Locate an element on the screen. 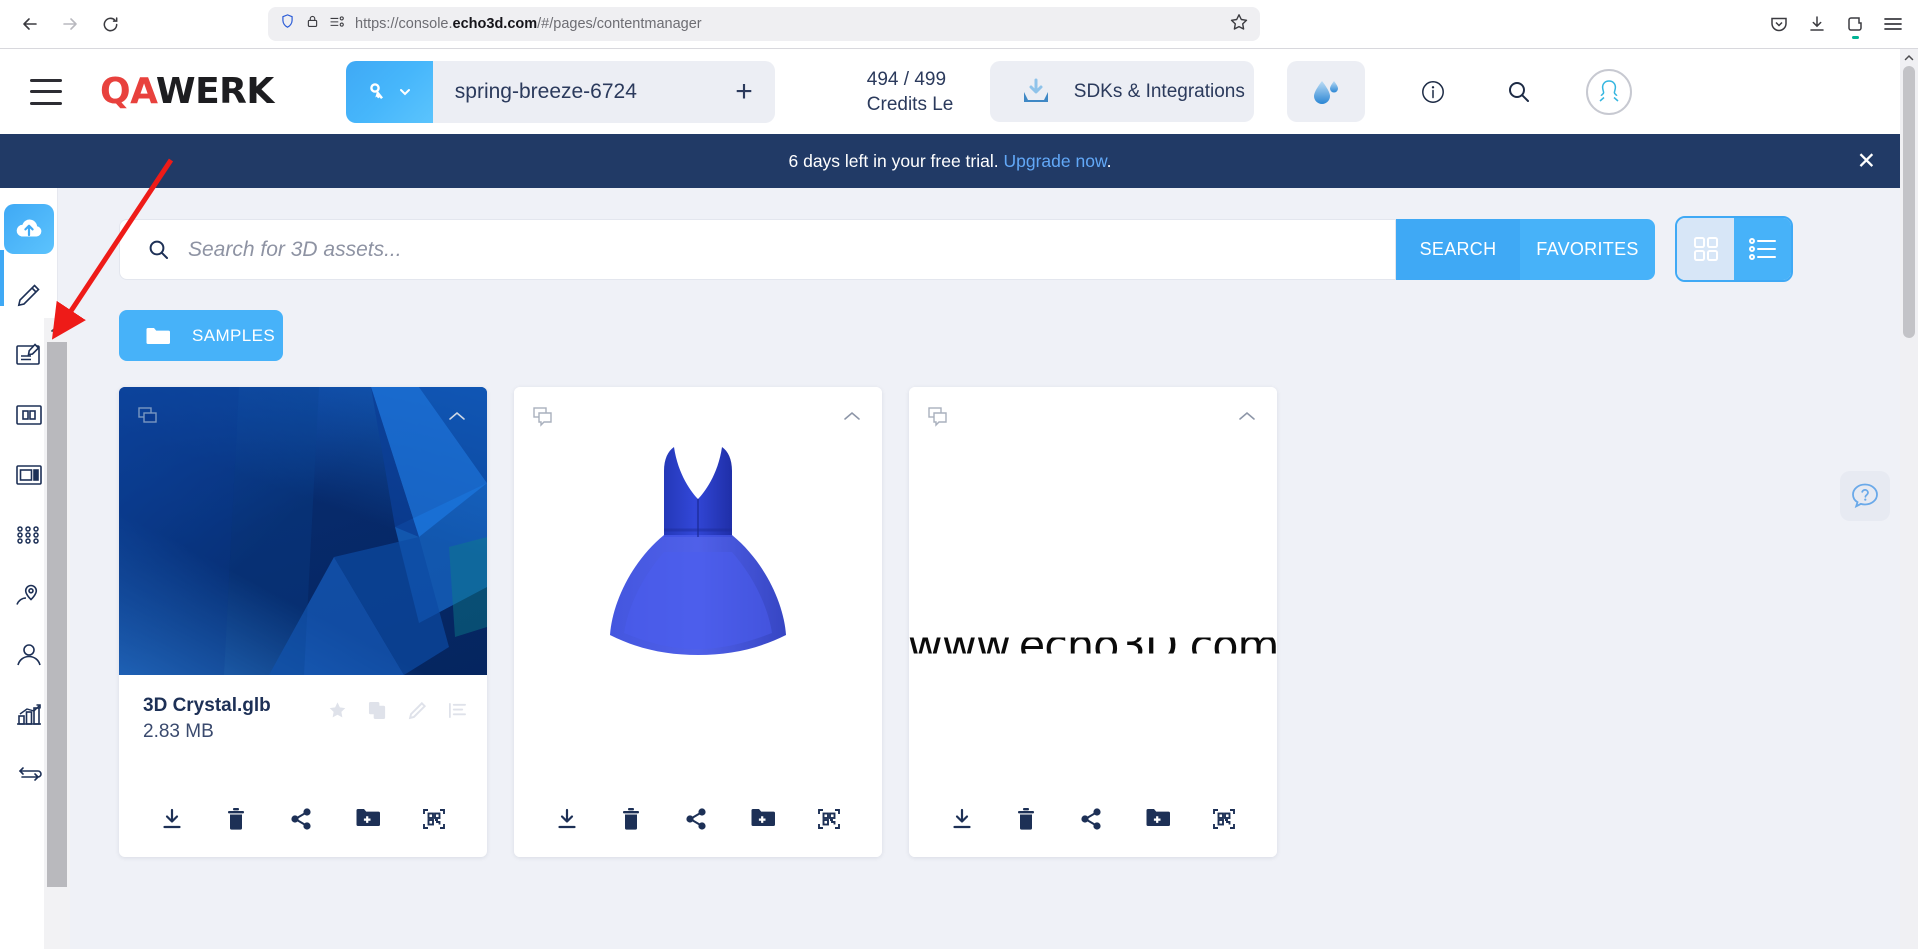 The image size is (1918, 949). trial-days-text: 6 days left in your free trial. is located at coordinates (893, 160).